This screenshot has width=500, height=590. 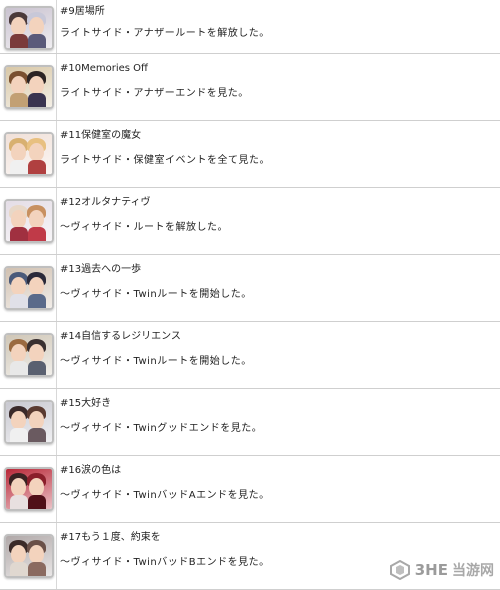 What do you see at coordinates (110, 537) in the screenshot?
I see `achievement-title: #17もう１度、約束を` at bounding box center [110, 537].